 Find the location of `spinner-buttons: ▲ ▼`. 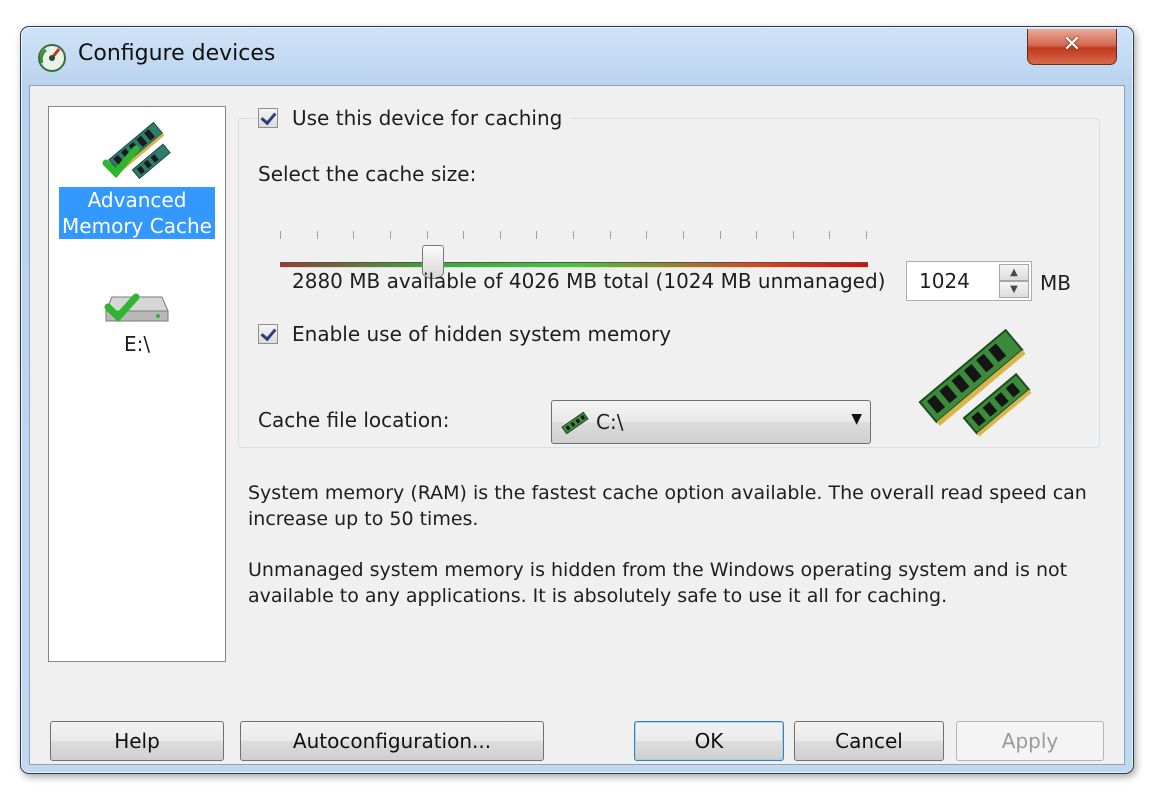

spinner-buttons: ▲ ▼ is located at coordinates (1014, 281).